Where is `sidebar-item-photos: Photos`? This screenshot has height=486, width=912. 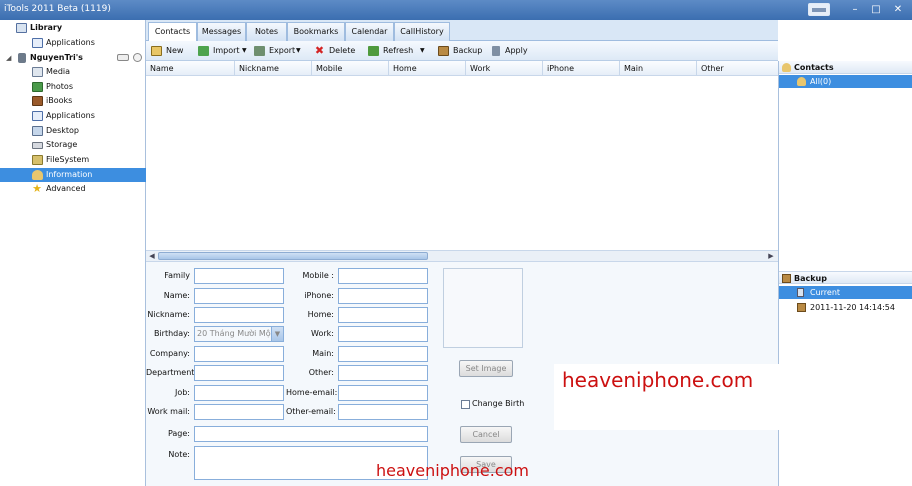 sidebar-item-photos: Photos is located at coordinates (73, 87).